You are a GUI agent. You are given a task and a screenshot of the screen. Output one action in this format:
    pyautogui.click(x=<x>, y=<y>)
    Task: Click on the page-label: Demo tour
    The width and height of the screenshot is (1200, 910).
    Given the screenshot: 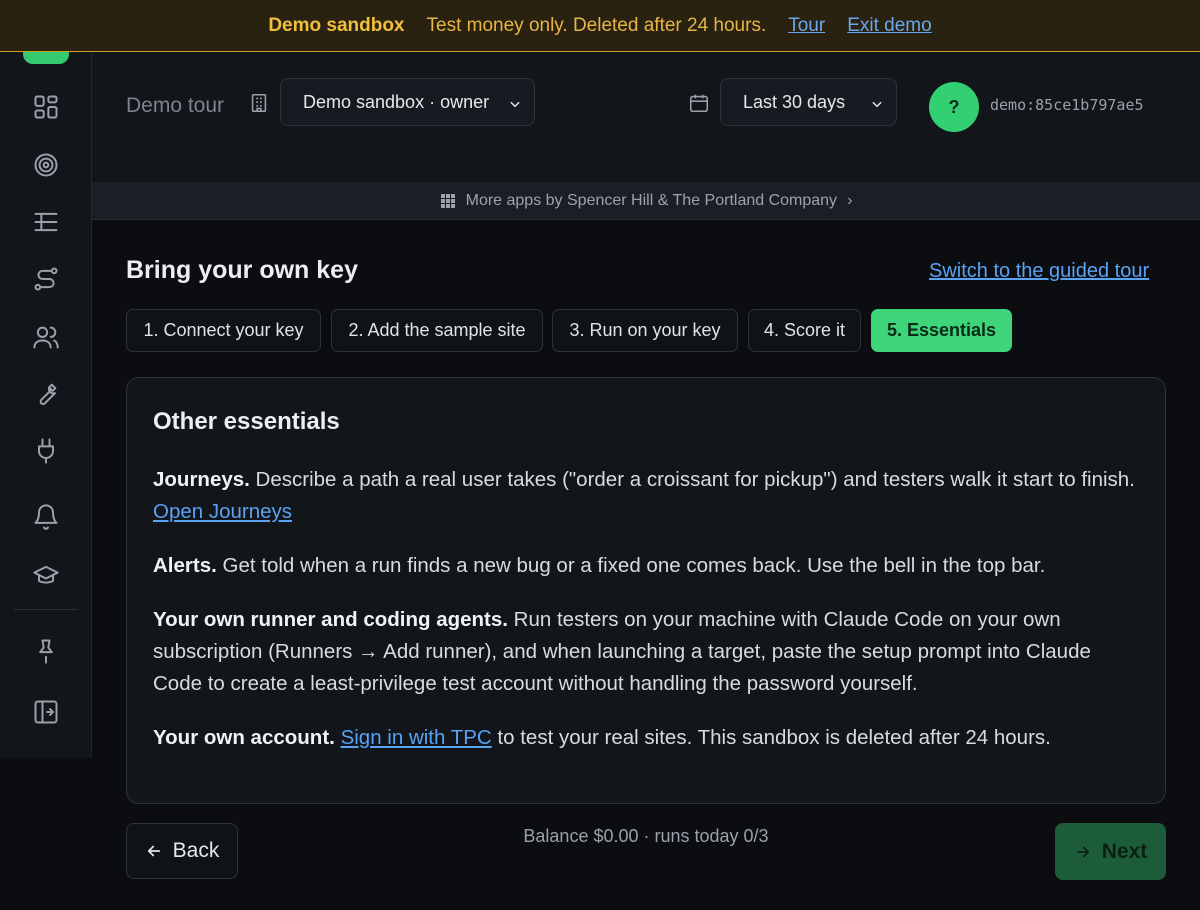 What is the action you would take?
    pyautogui.click(x=175, y=105)
    